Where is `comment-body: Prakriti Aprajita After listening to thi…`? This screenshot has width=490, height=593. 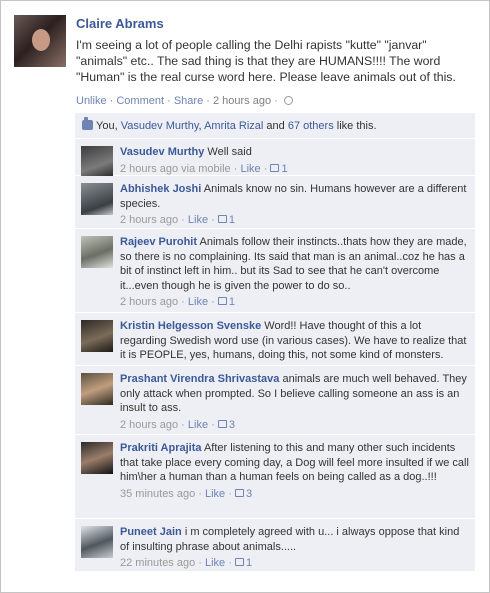 comment-body: Prakriti Aprajita After listening to thi… is located at coordinates (295, 471).